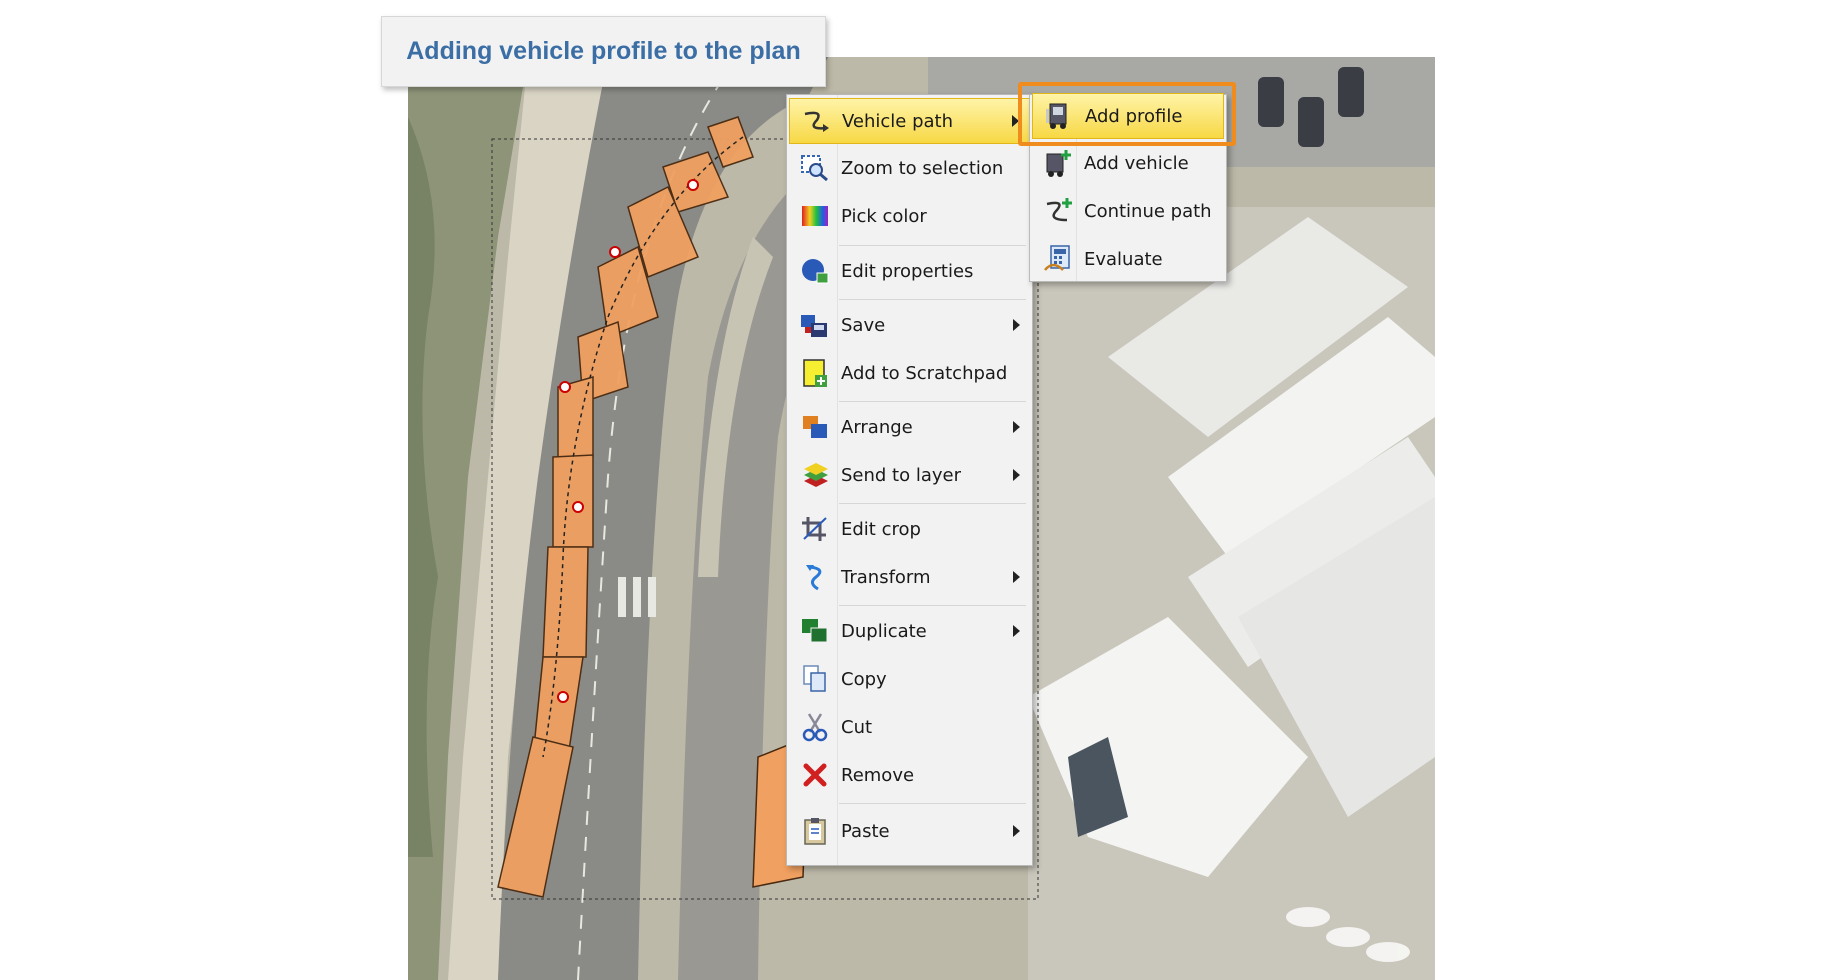 The width and height of the screenshot is (1838, 980). I want to click on menu-item-label: Arrange, so click(877, 427).